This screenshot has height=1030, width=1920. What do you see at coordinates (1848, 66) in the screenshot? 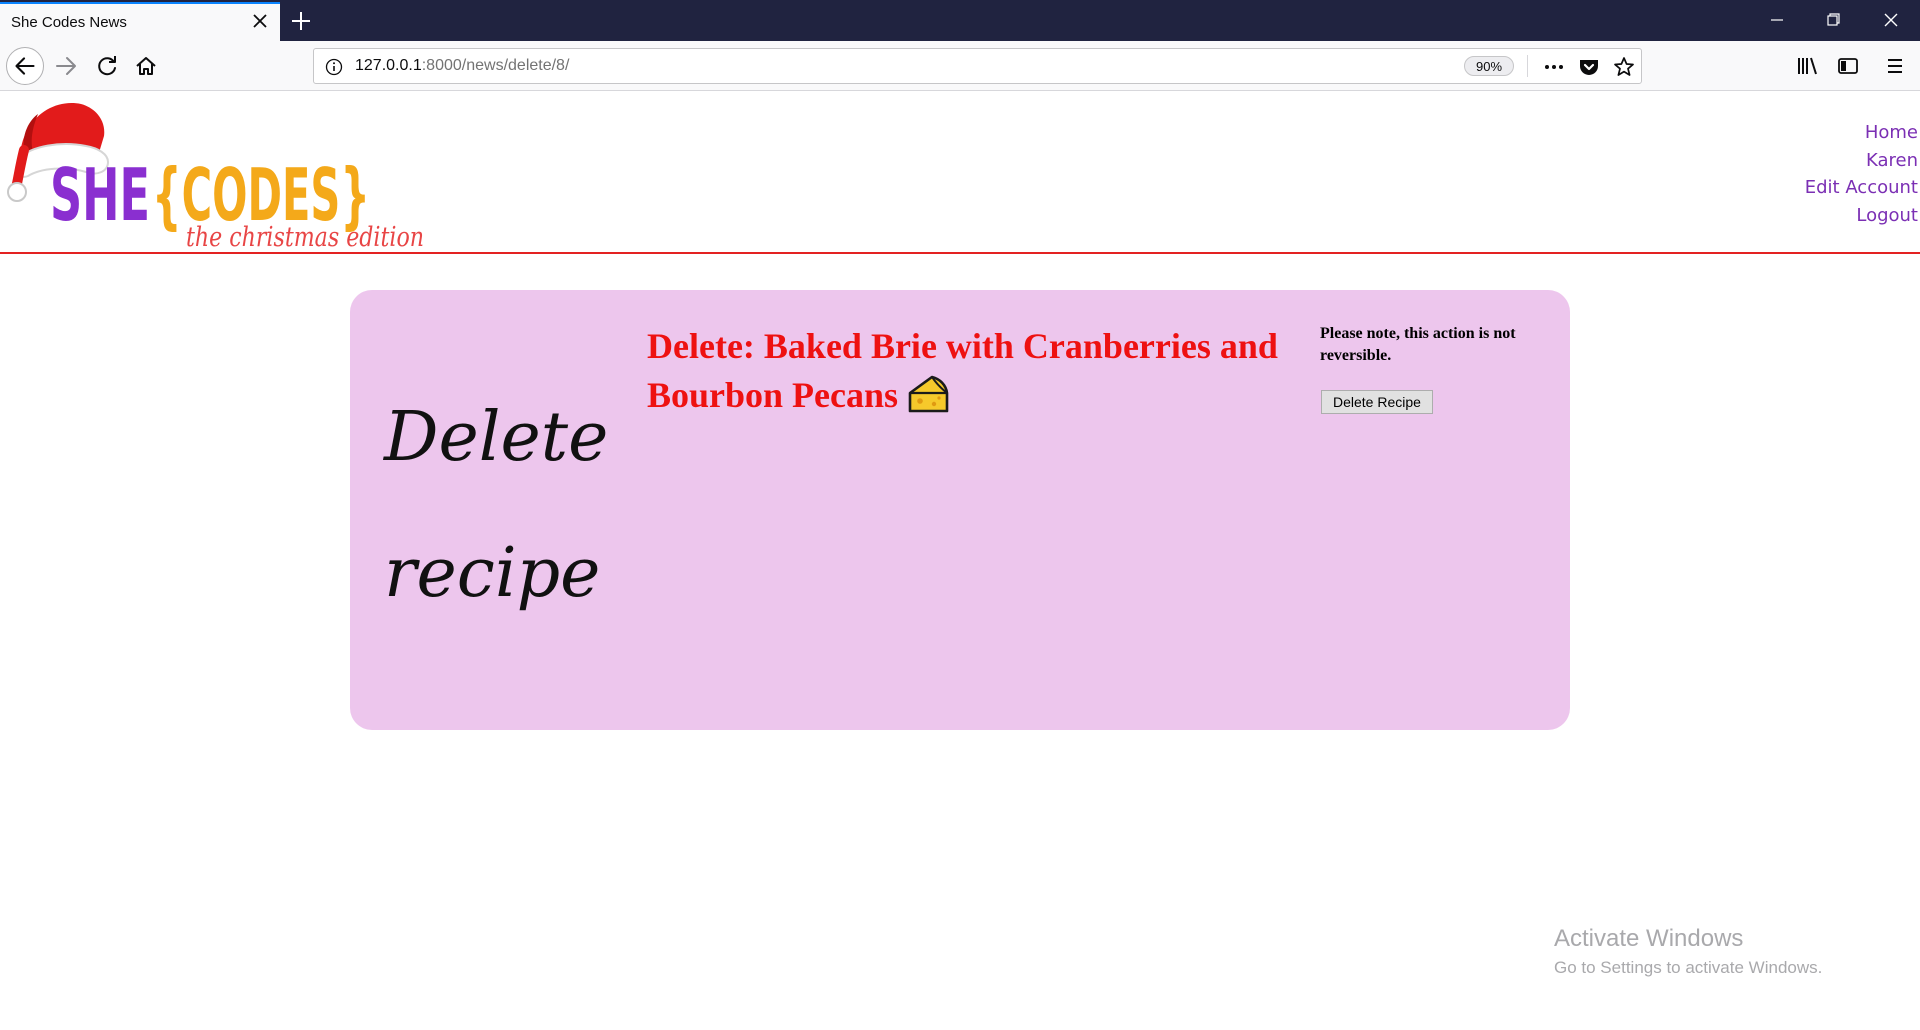
I see `sidebar-icon` at bounding box center [1848, 66].